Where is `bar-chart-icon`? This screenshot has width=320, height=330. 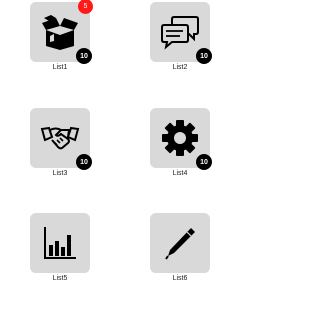
bar-chart-icon is located at coordinates (60, 243).